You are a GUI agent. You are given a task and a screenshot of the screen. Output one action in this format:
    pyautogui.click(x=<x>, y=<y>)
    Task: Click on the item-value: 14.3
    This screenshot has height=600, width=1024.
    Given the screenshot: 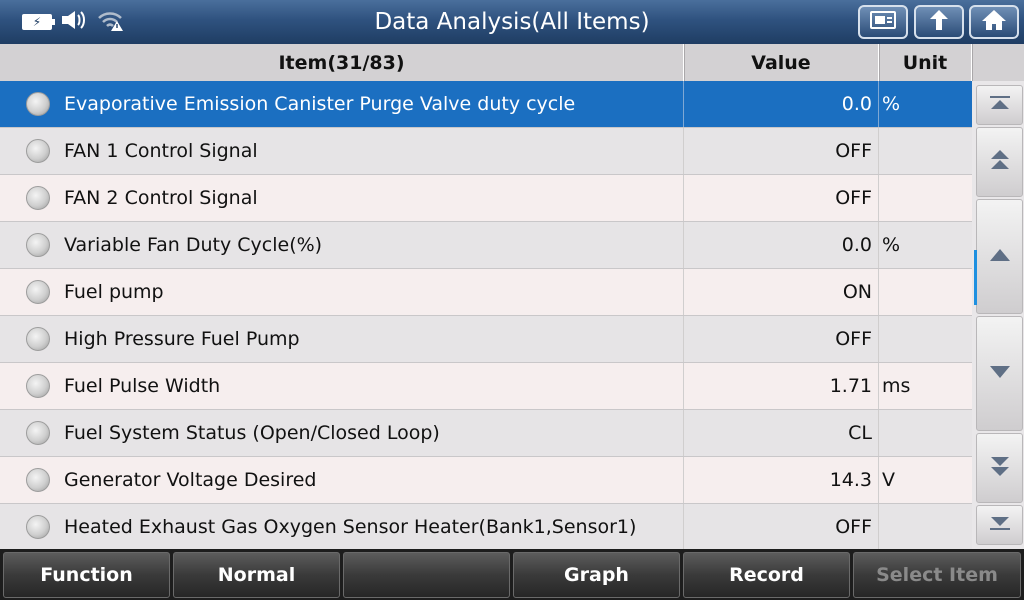 What is the action you would take?
    pyautogui.click(x=850, y=480)
    